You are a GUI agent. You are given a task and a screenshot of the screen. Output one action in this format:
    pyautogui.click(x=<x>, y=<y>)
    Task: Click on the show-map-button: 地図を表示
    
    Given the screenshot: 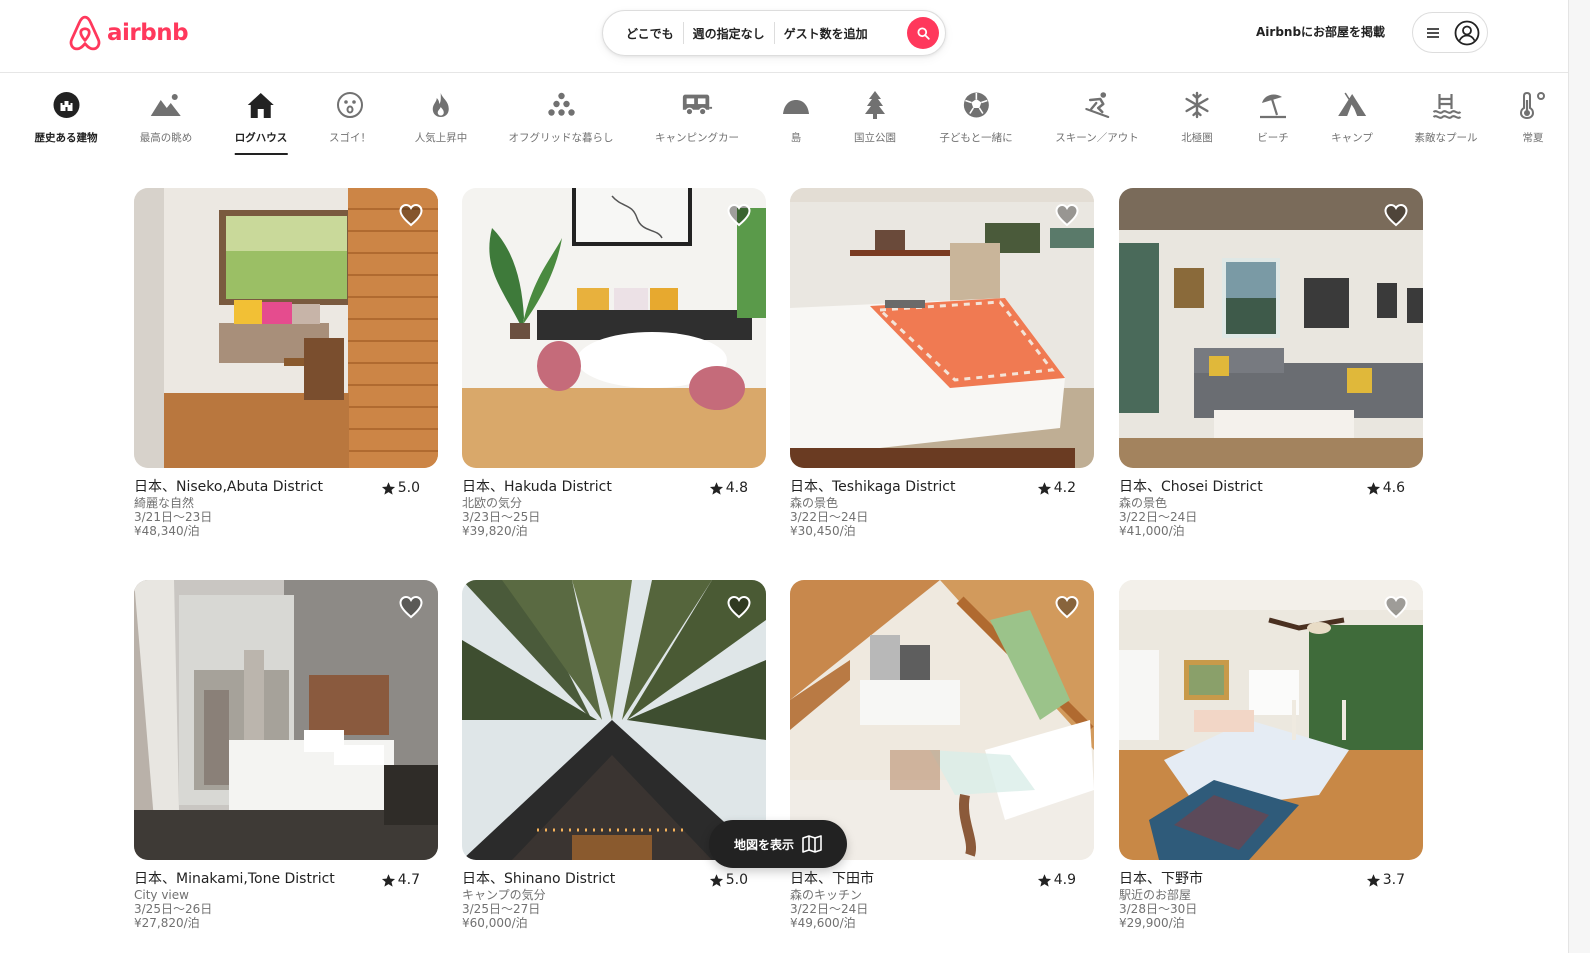 What is the action you would take?
    pyautogui.click(x=778, y=844)
    